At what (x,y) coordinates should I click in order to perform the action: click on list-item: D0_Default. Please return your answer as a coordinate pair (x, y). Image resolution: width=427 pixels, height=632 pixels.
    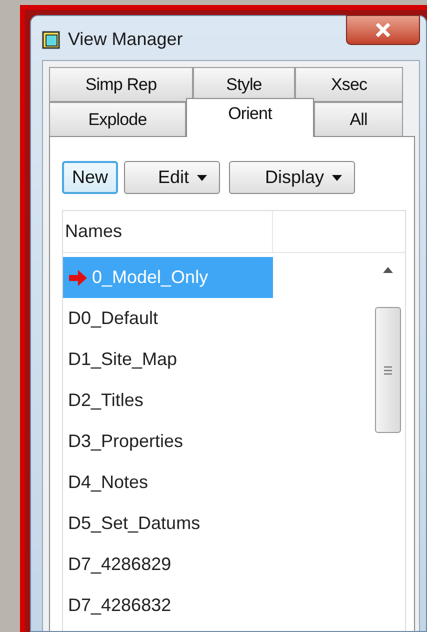
    Looking at the image, I should click on (213, 318).